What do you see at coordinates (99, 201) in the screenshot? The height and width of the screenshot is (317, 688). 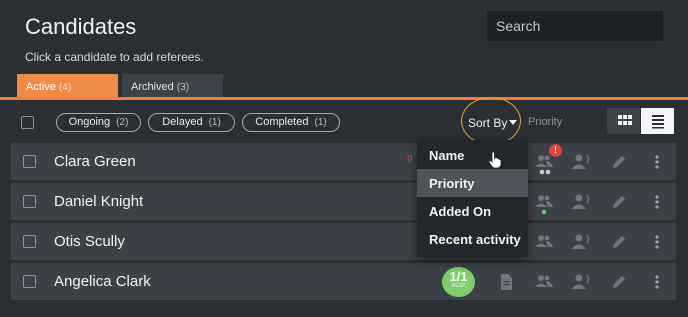 I see `candidate-name: Daniel Knight` at bounding box center [99, 201].